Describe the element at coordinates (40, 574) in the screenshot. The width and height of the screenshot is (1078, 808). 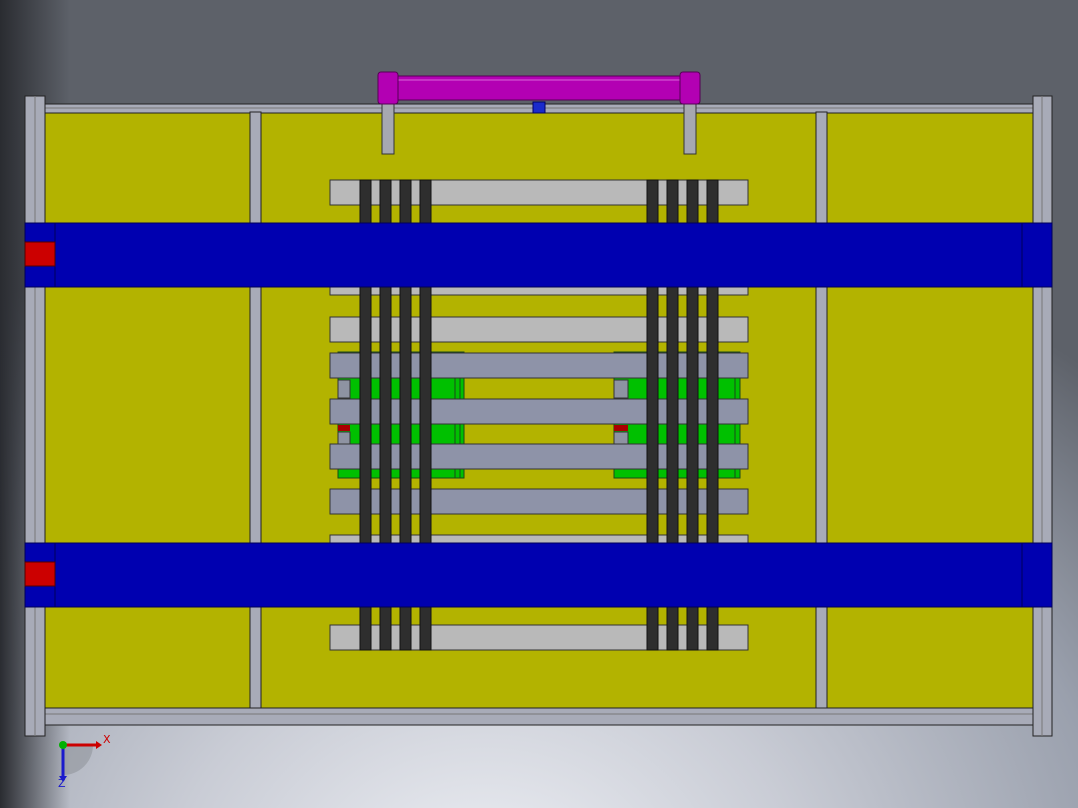
I see `red-block-bottom` at that location.